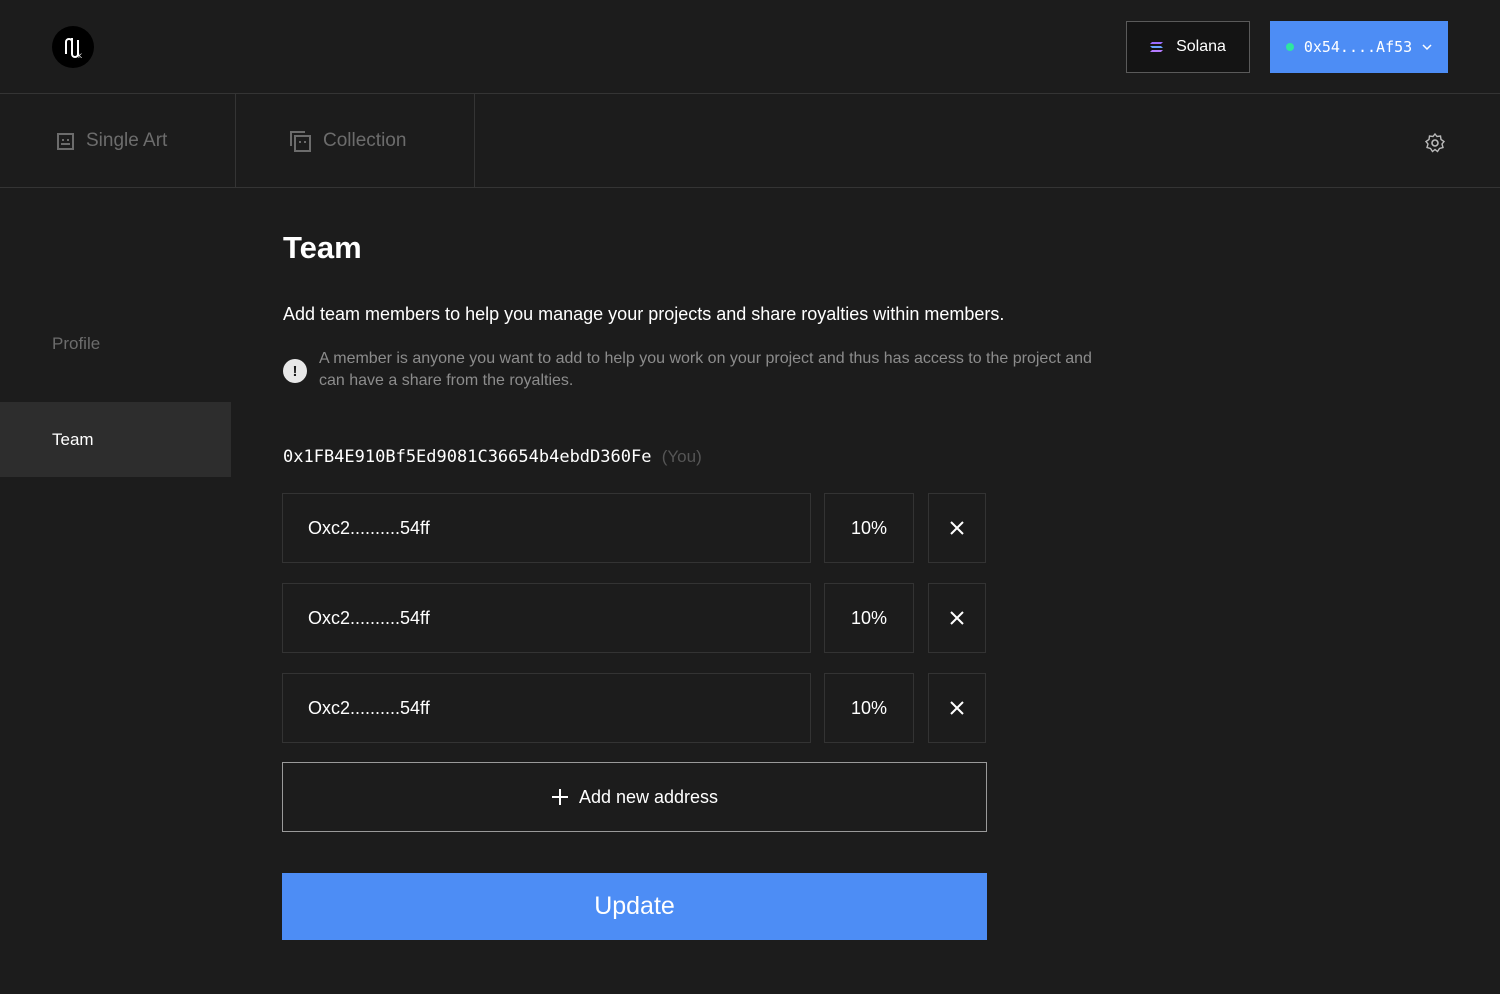 The height and width of the screenshot is (994, 1500). Describe the element at coordinates (300, 141) in the screenshot. I see `collection-icon` at that location.